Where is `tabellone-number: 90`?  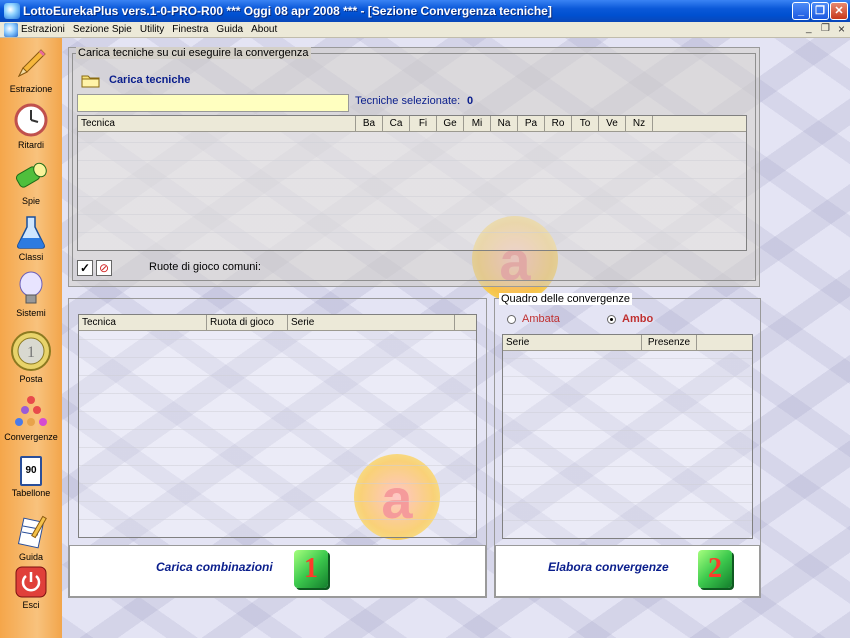 tabellone-number: 90 is located at coordinates (31, 471).